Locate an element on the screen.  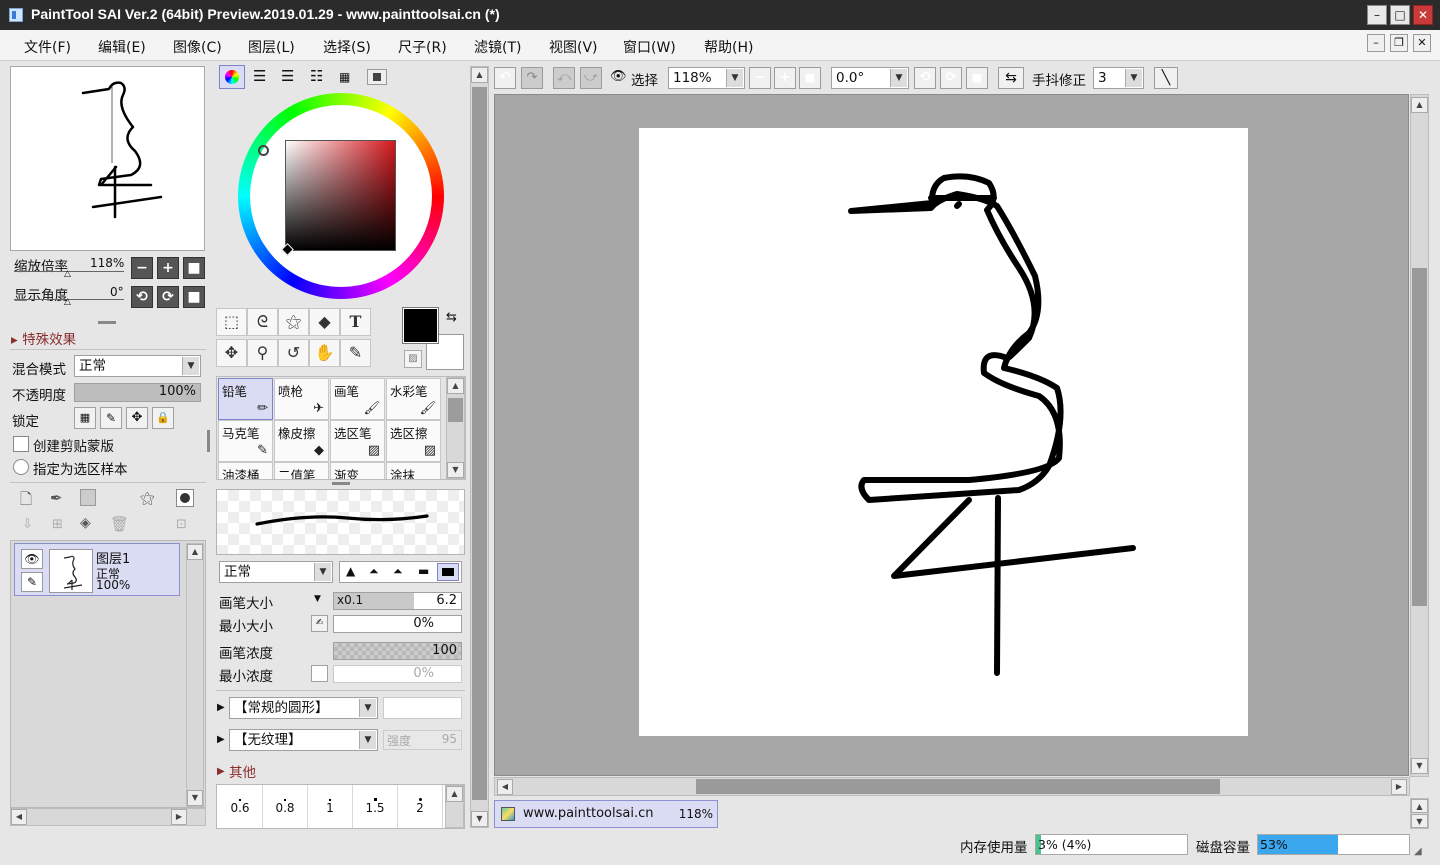
merge-down-icon: ⊞ is located at coordinates (57, 524).